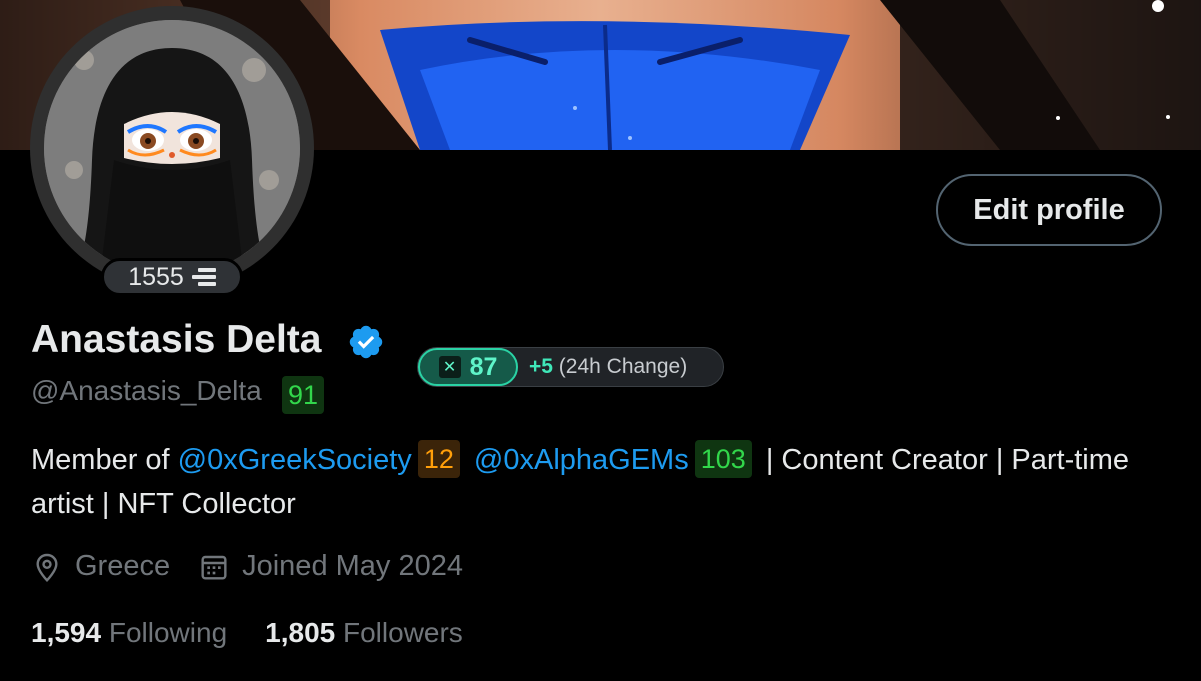 This screenshot has width=1201, height=681. What do you see at coordinates (449, 367) in the screenshot?
I see `x-score-logo-icon: ✕` at bounding box center [449, 367].